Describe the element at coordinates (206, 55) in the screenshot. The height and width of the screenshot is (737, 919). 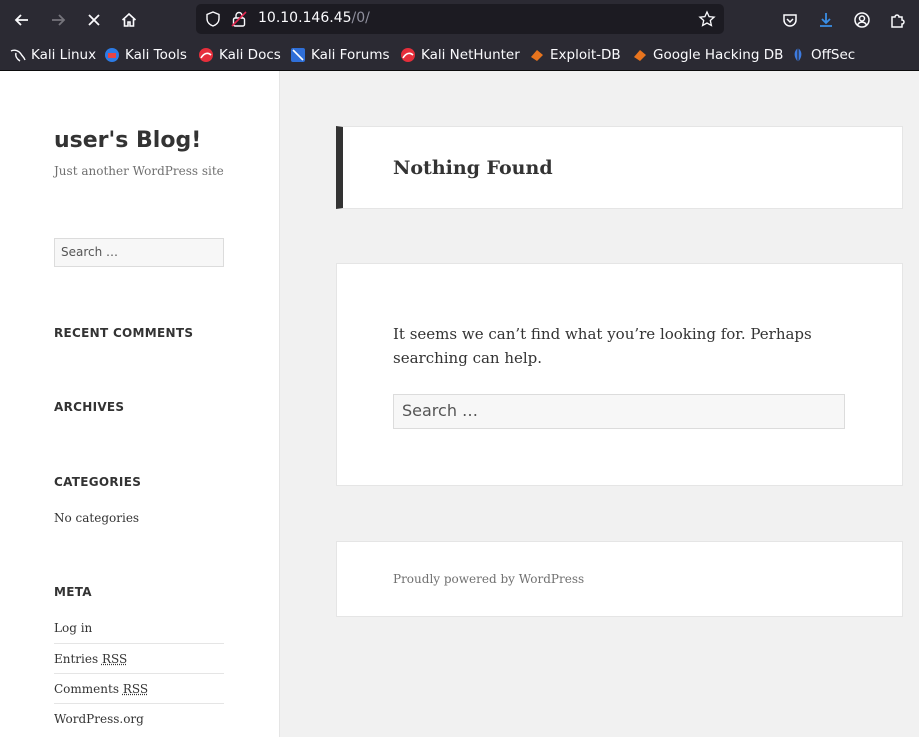
I see `kali-docs-icon` at that location.